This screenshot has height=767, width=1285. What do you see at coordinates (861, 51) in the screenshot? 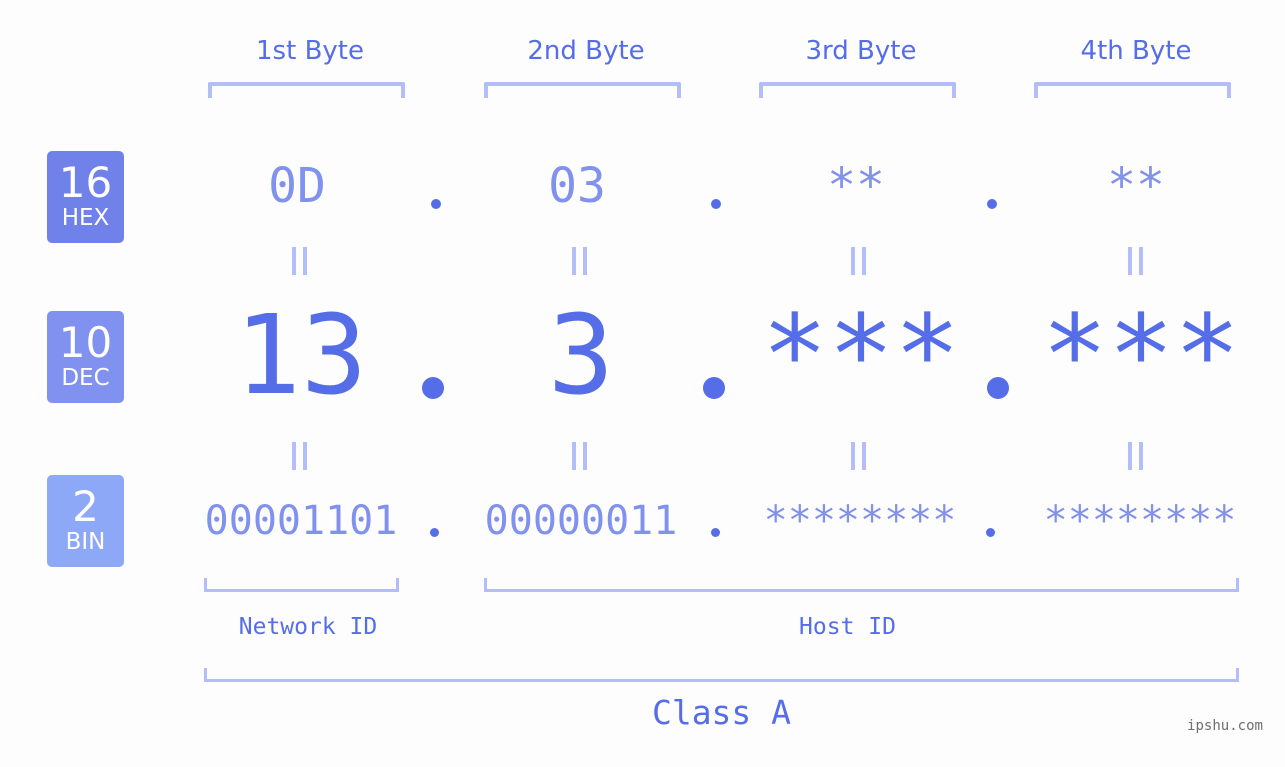
I see `byte-header-3: 3rd Byte` at bounding box center [861, 51].